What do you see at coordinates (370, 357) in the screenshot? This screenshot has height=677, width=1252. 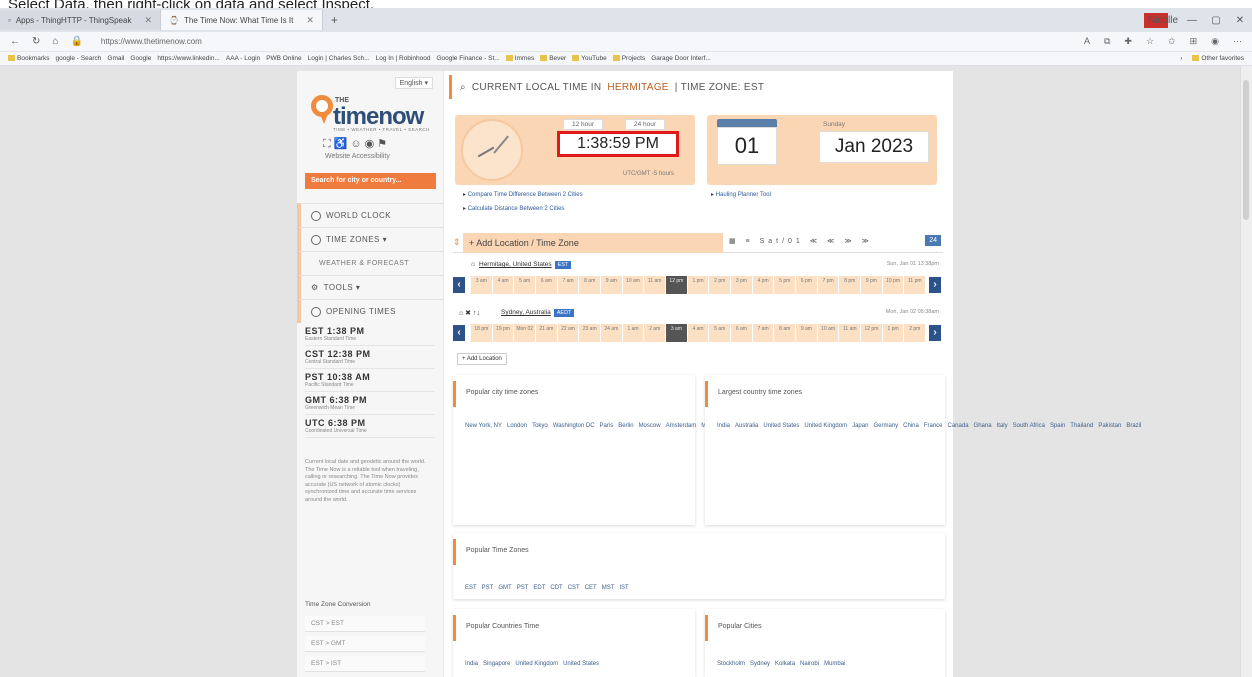 I see `timezone-row: CST 12:38 PM Central Standard Time` at bounding box center [370, 357].